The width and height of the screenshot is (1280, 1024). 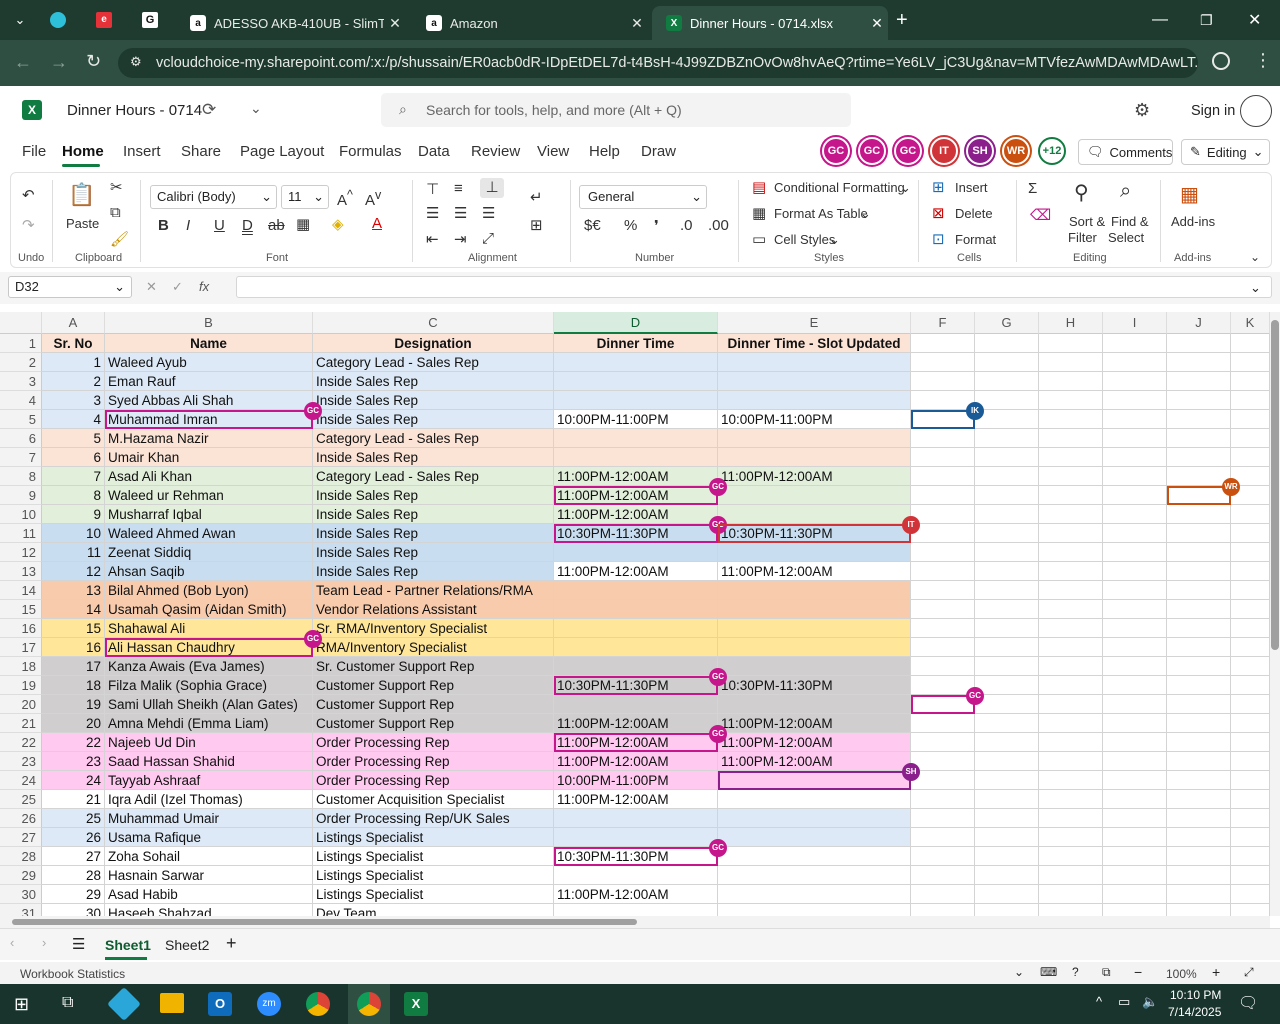 I want to click on redo-icon: ↷, so click(x=28, y=225).